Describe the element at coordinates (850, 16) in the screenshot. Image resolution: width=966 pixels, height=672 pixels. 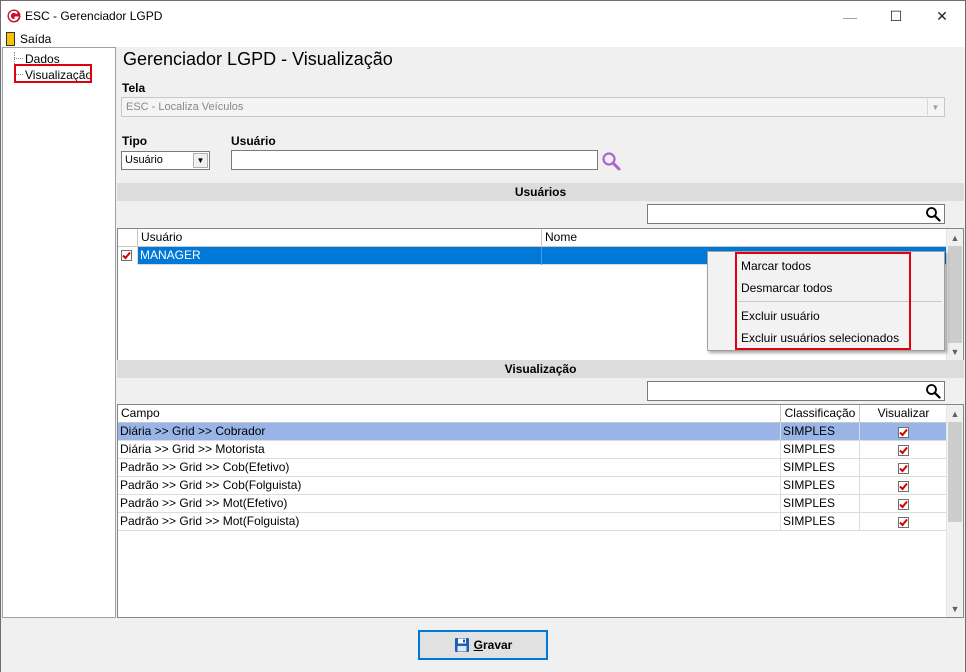
I see `minimize-button: —` at that location.